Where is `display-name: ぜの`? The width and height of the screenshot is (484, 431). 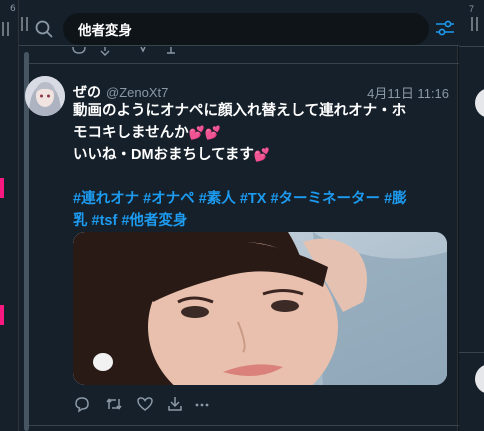 display-name: ぜの is located at coordinates (87, 92).